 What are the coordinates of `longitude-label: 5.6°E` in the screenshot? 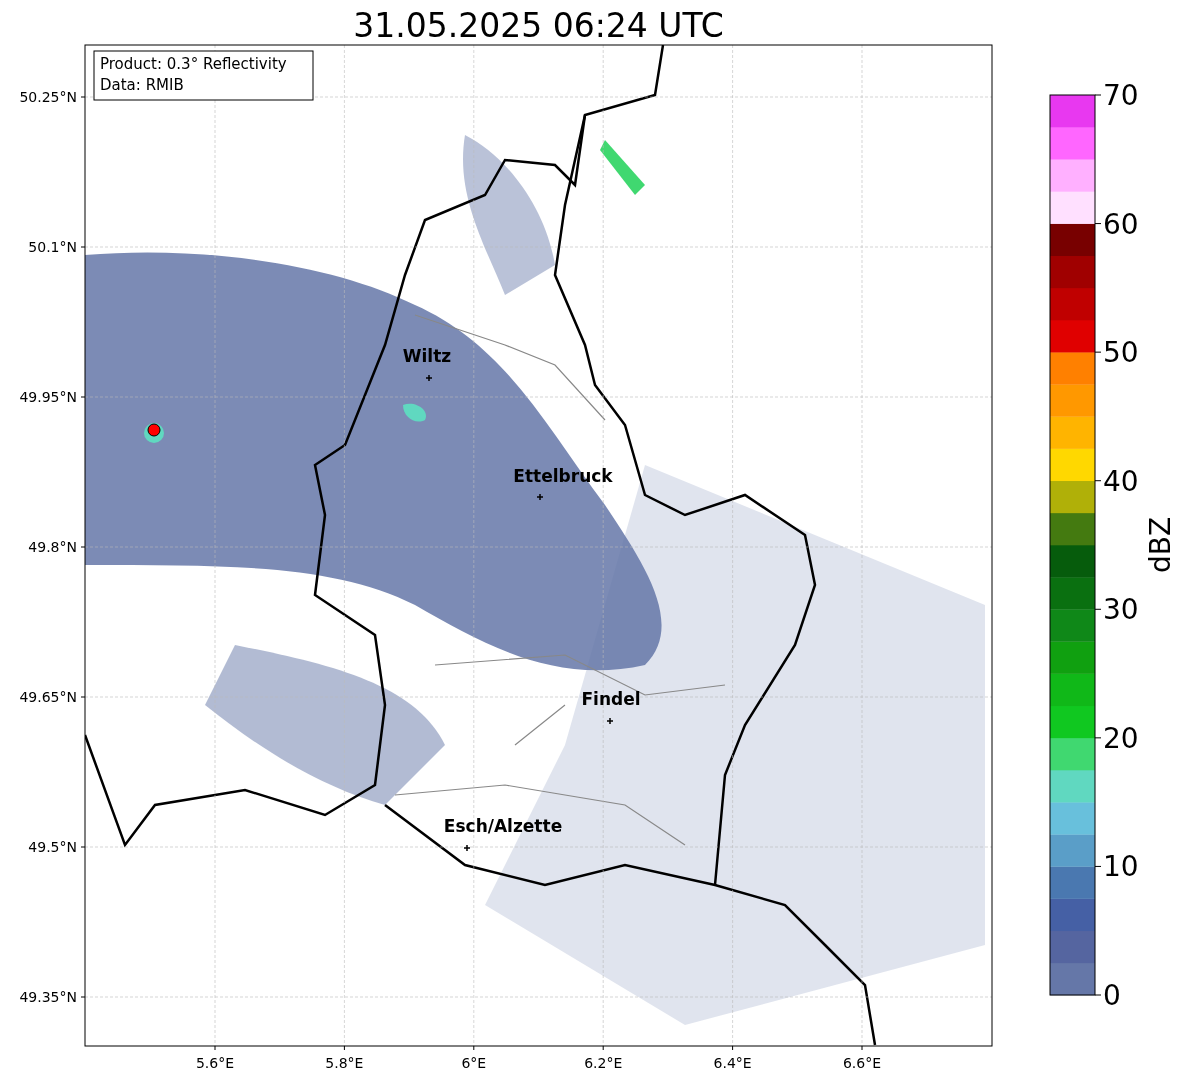 It's located at (215, 1063).